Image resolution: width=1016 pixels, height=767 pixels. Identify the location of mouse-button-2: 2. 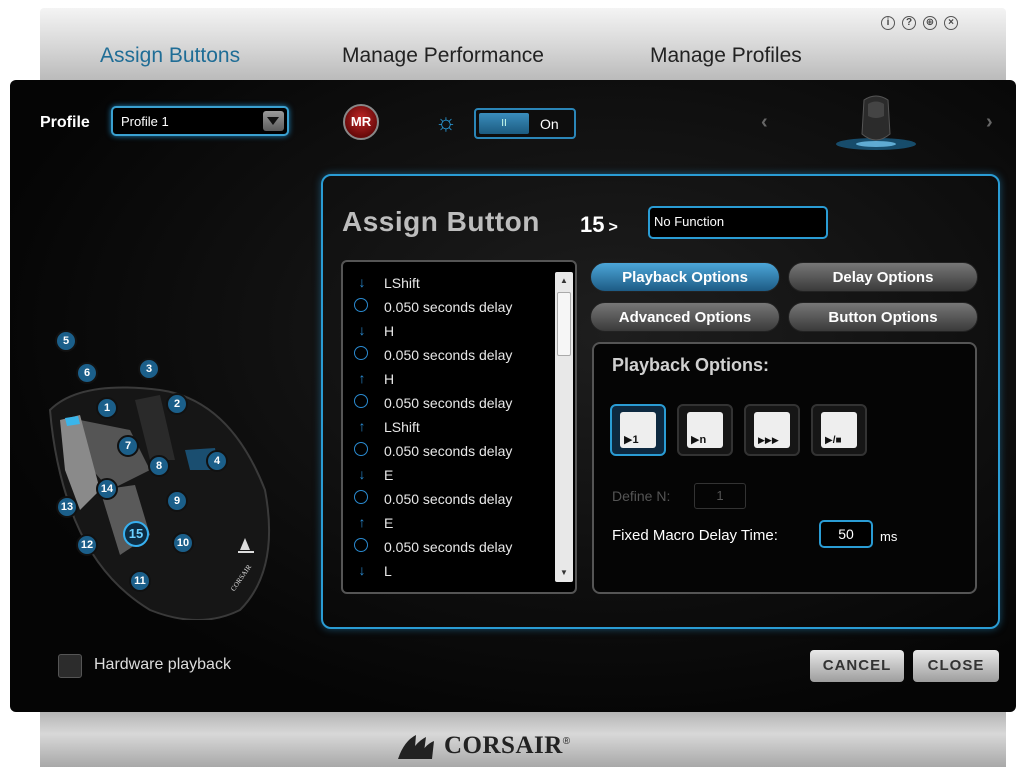
(177, 404).